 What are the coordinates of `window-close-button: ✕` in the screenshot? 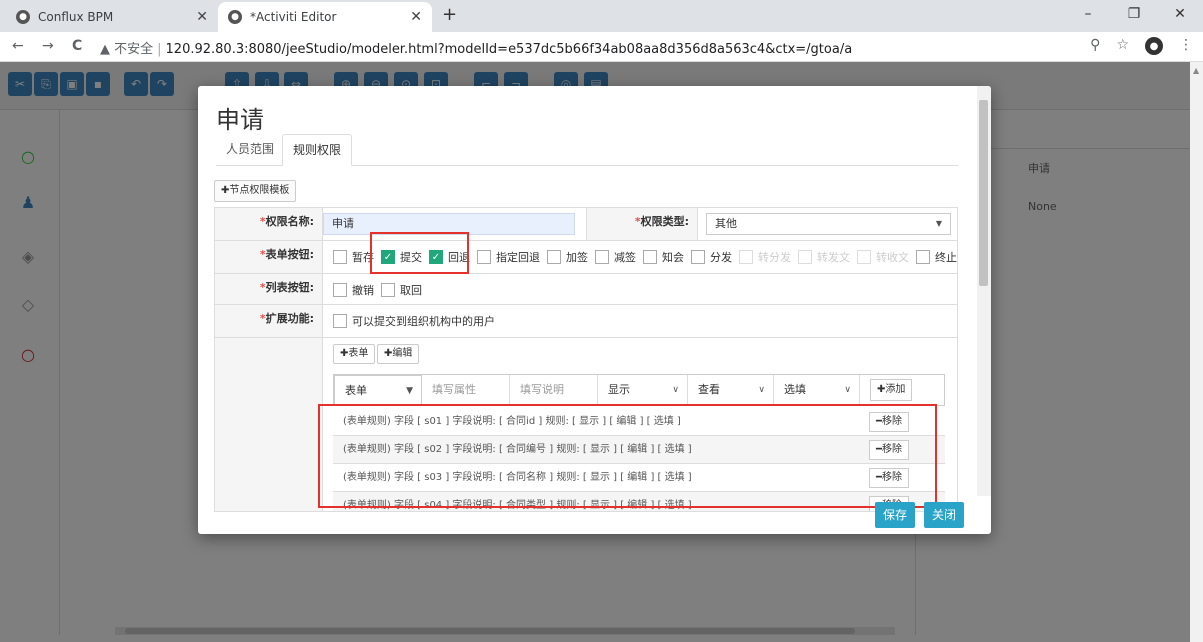 It's located at (1180, 16).